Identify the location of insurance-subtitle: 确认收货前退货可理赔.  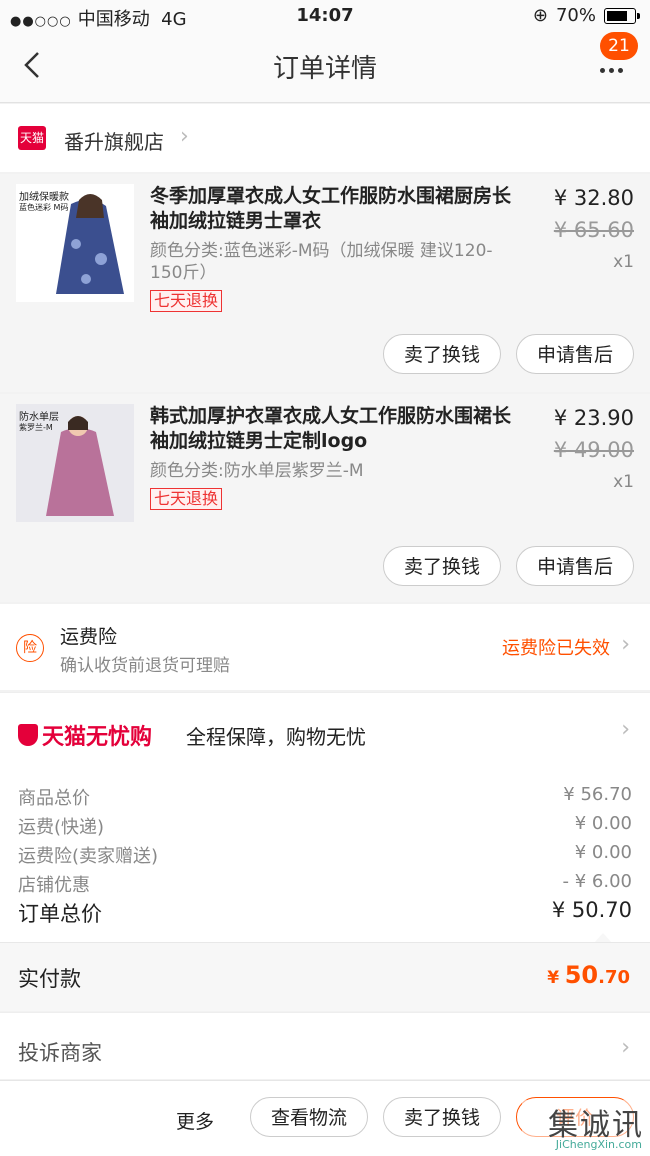
(145, 666).